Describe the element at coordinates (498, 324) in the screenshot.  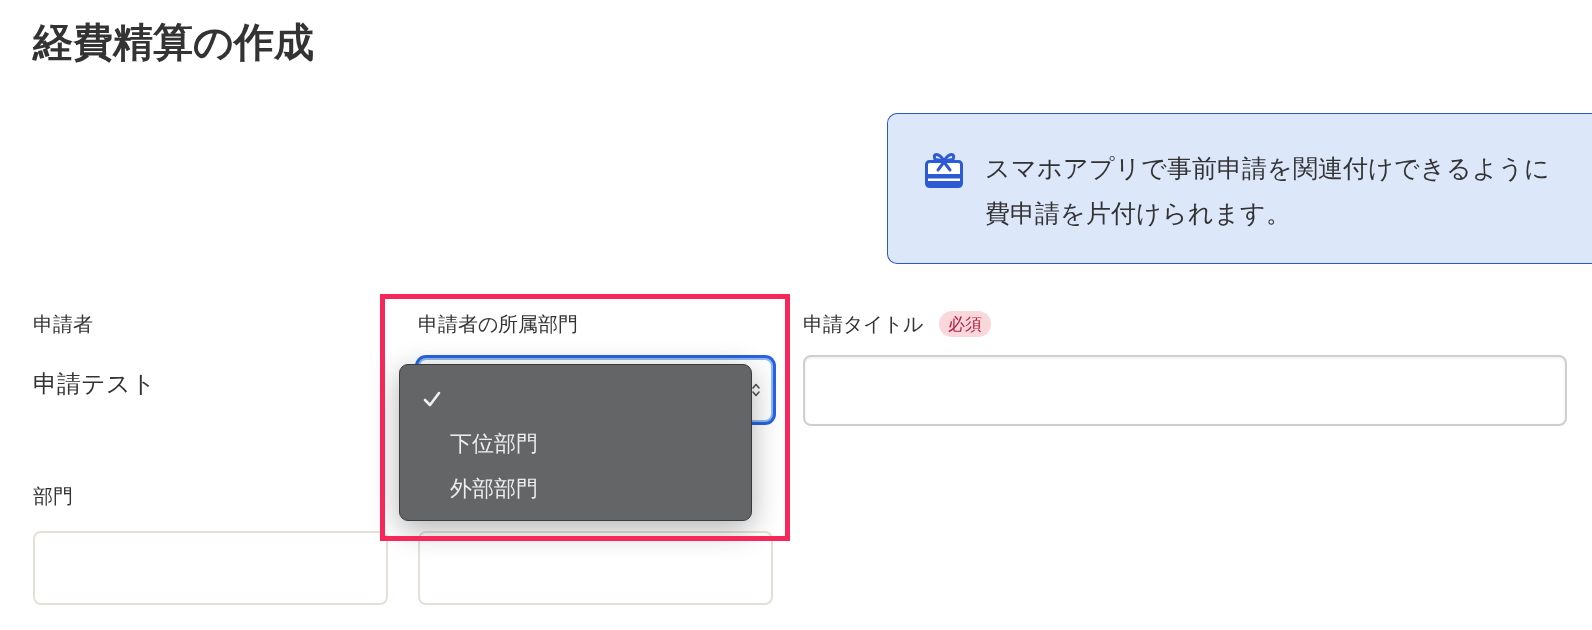
I see `field-label: 申請者の所属部門` at that location.